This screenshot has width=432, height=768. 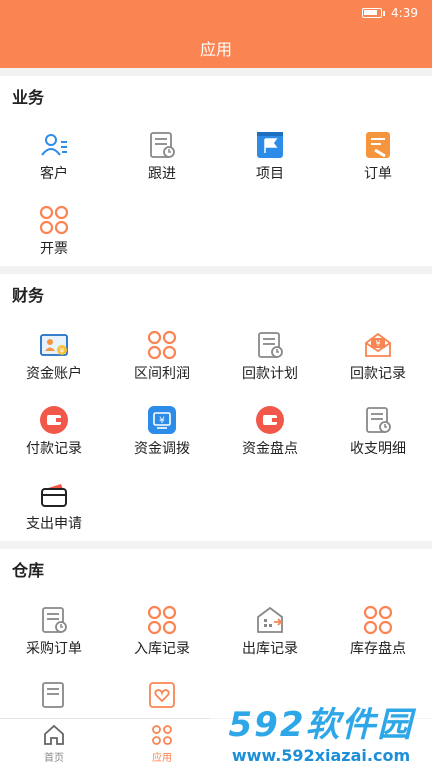 I want to click on section-title-business: 业务, so click(x=28, y=97).